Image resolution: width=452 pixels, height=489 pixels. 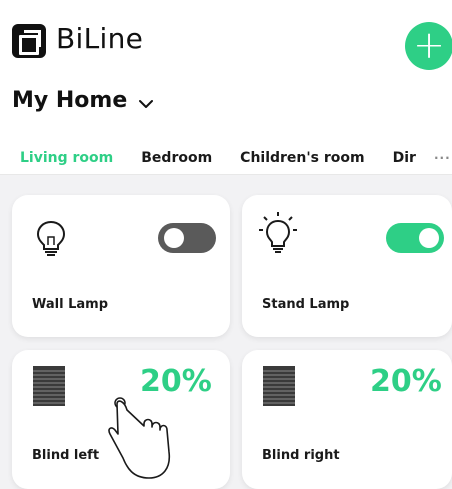 I want to click on chevron-down-icon, so click(x=146, y=103).